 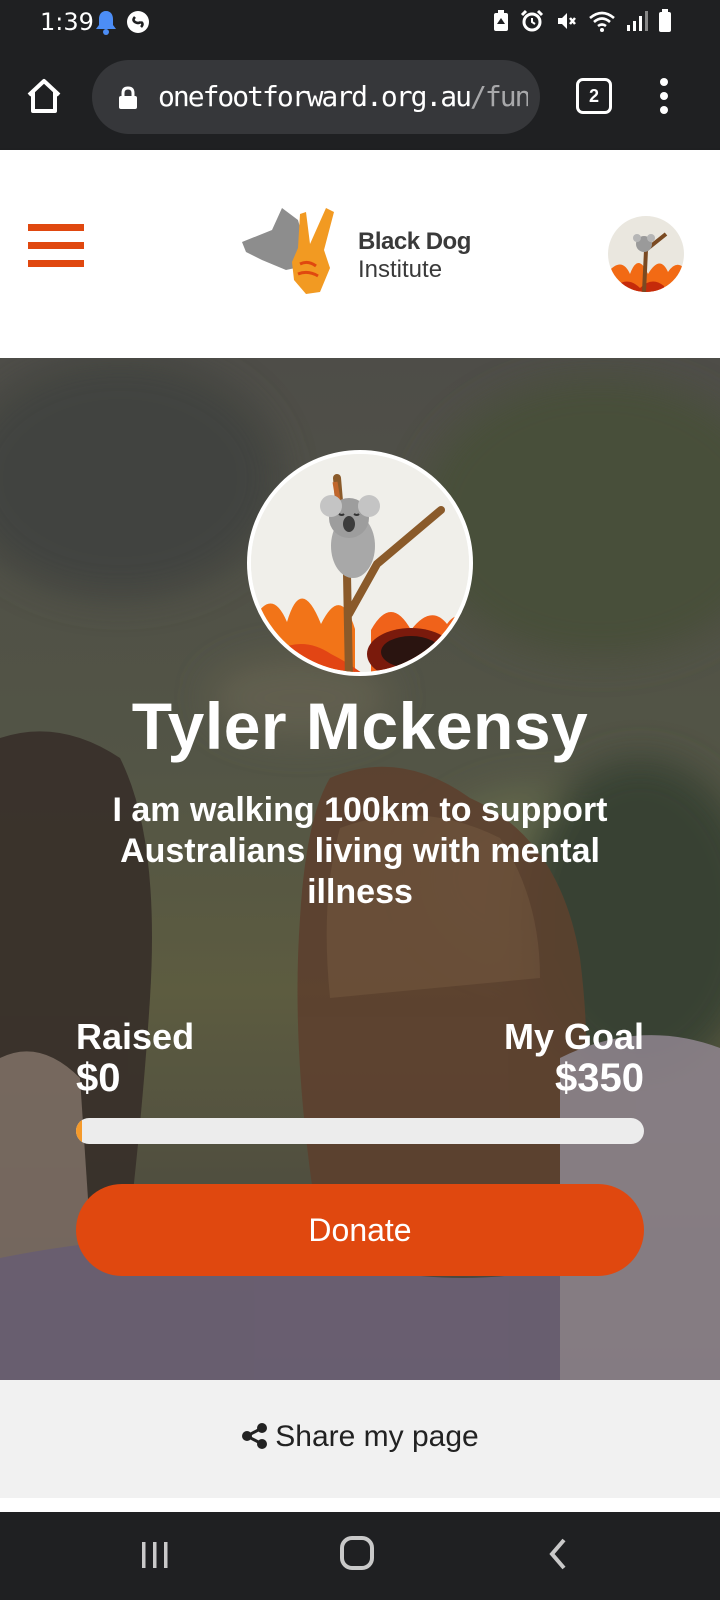 I want to click on logo-line-2: Institute, so click(x=400, y=269).